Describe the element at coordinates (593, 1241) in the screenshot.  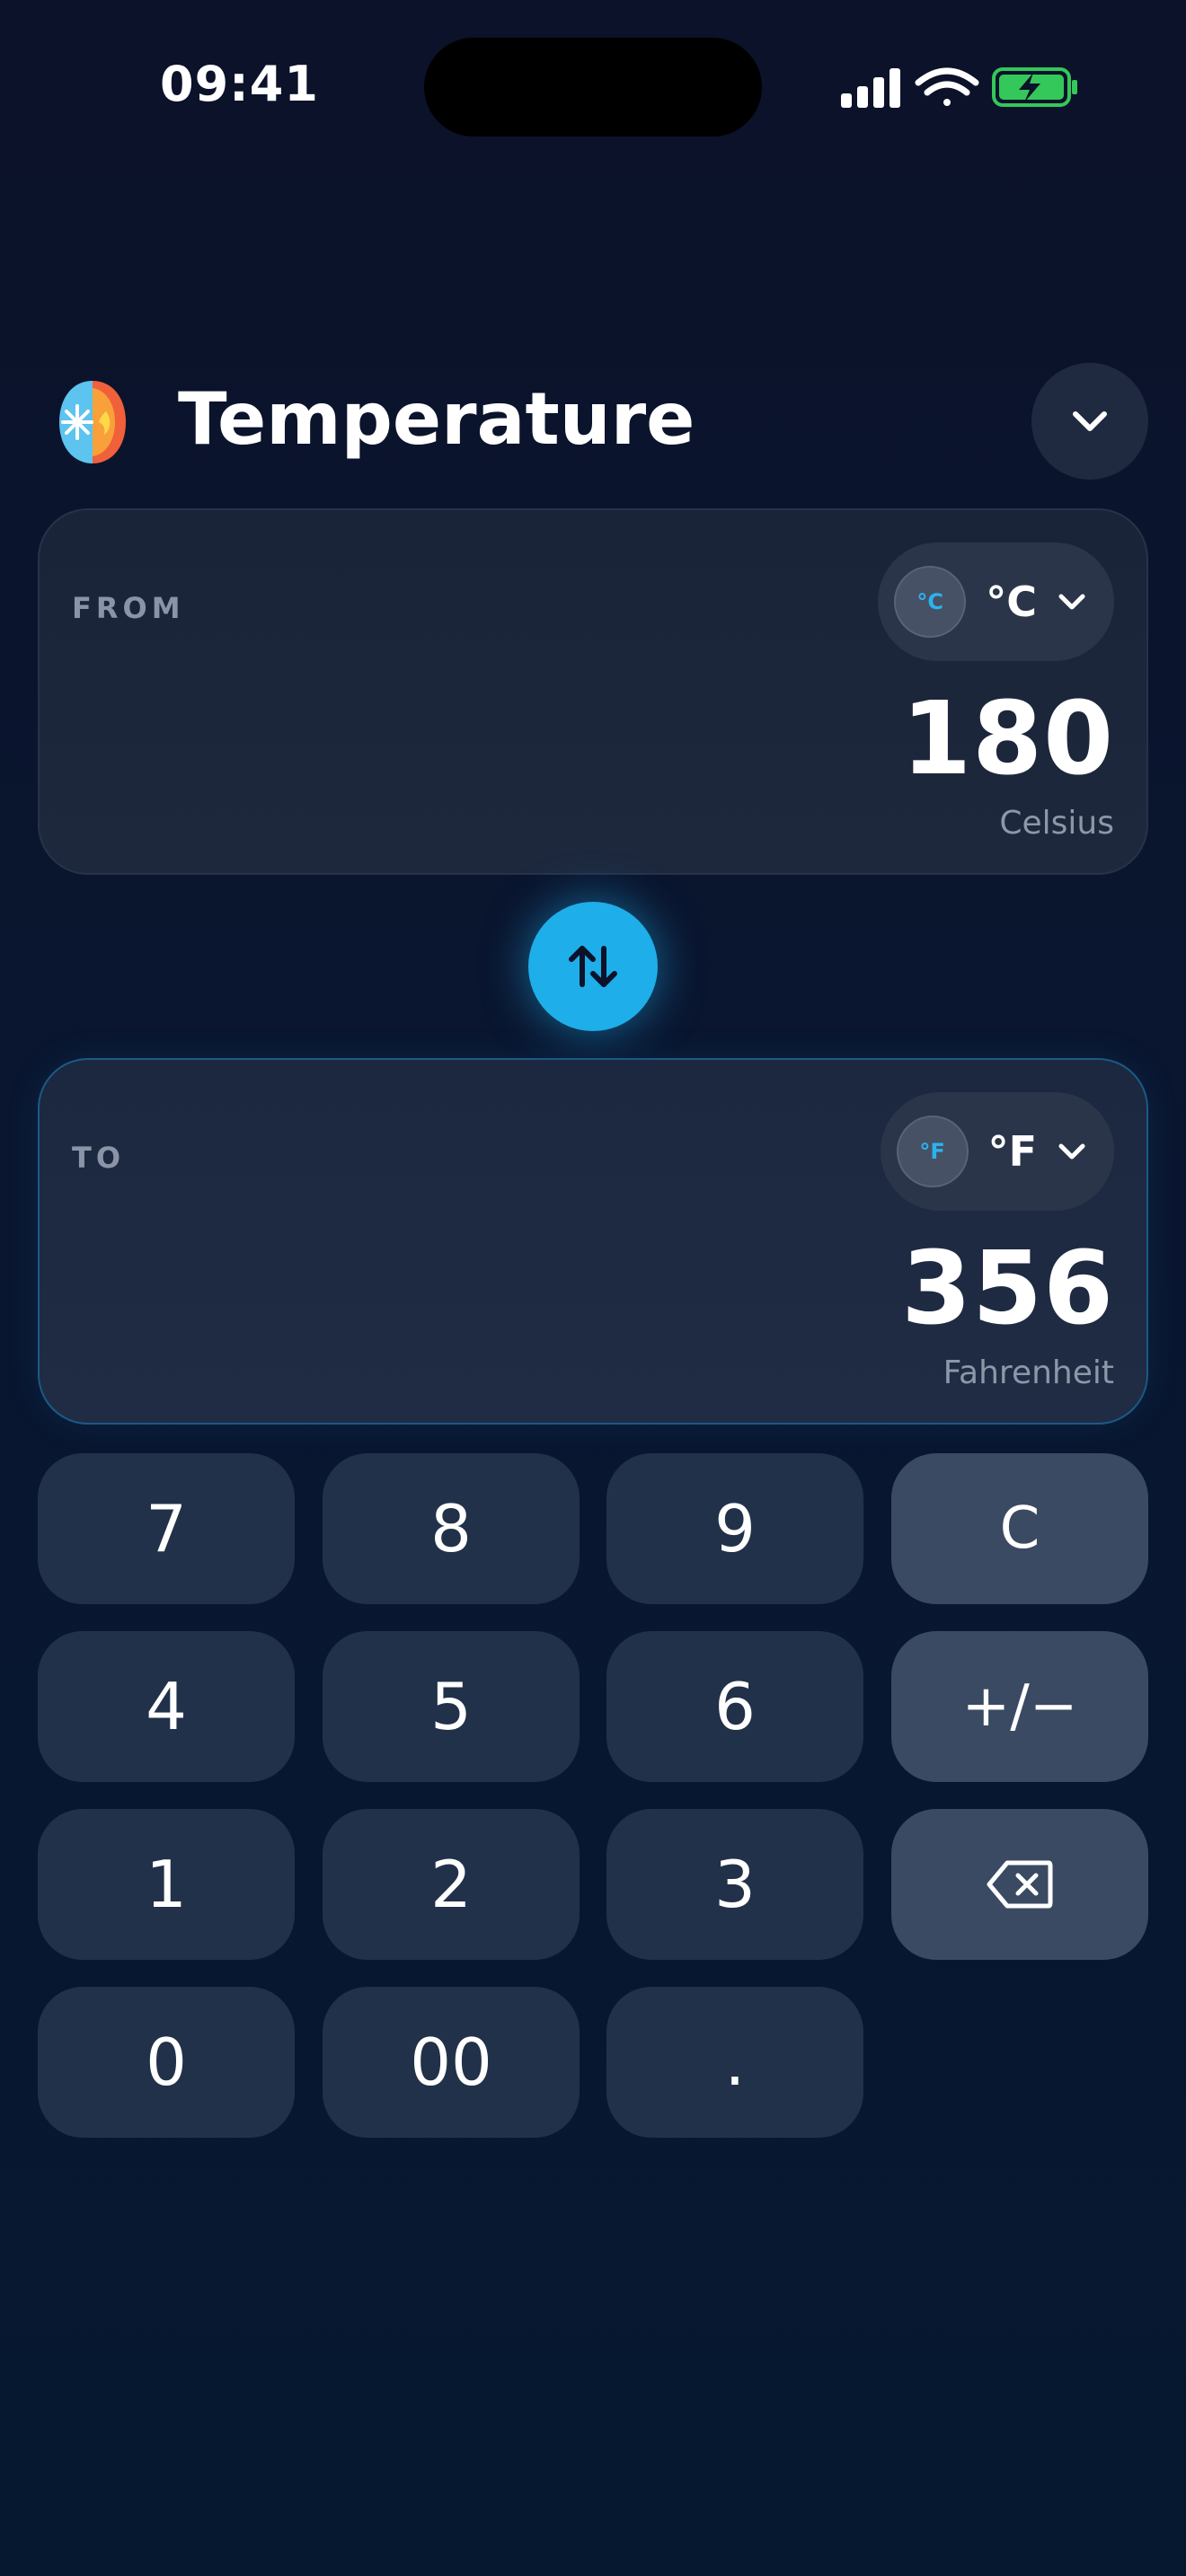
I see `to-card: TO °F °F 356 Fahrenheit` at that location.